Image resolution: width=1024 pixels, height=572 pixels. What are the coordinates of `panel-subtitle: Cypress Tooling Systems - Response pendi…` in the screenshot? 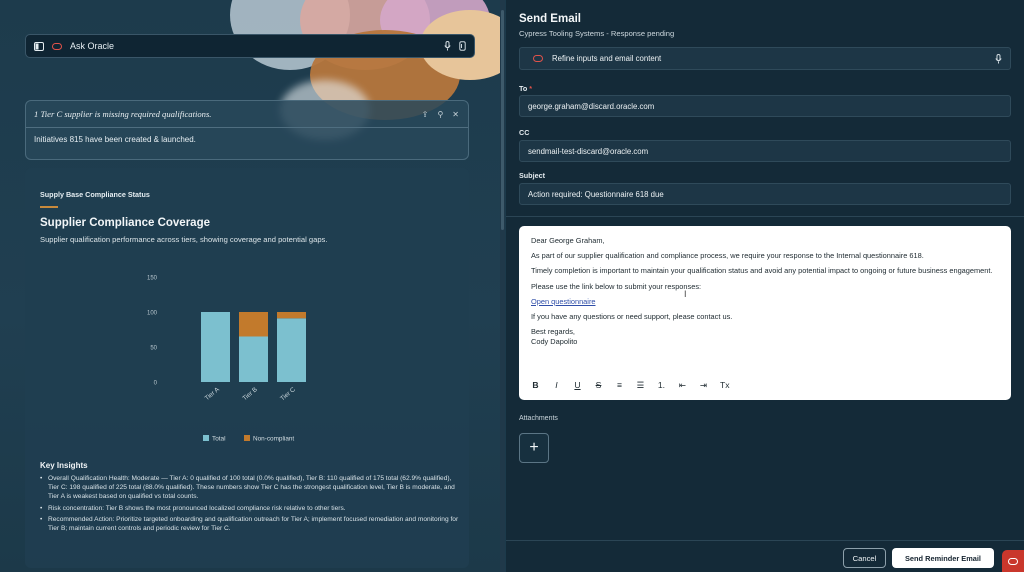 It's located at (597, 33).